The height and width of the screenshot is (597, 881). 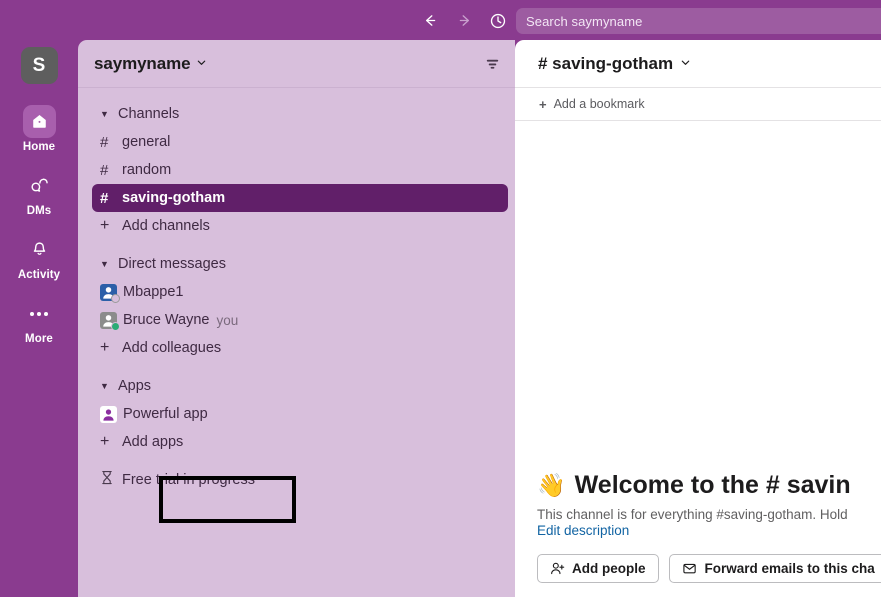 What do you see at coordinates (296, 264) in the screenshot?
I see `section-header-direct-messages: ▼ Direct messages` at bounding box center [296, 264].